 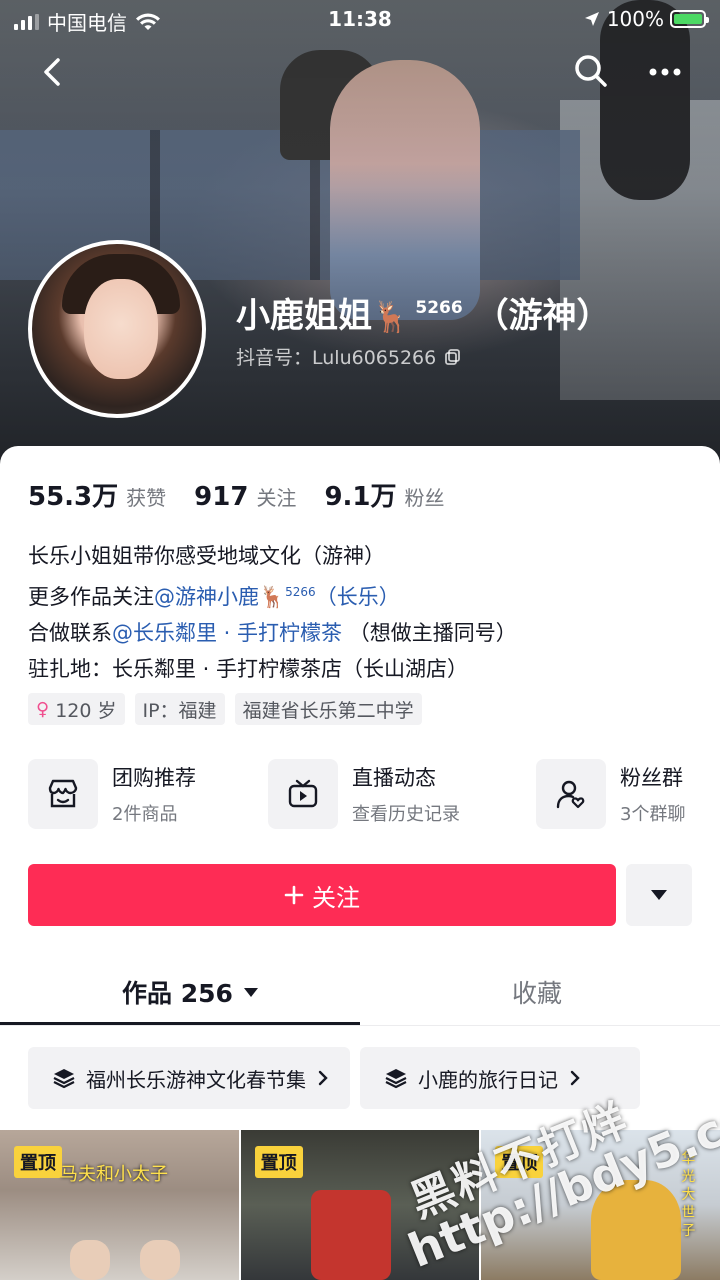 I want to click on tab-works: 作品 256, so click(x=190, y=992).